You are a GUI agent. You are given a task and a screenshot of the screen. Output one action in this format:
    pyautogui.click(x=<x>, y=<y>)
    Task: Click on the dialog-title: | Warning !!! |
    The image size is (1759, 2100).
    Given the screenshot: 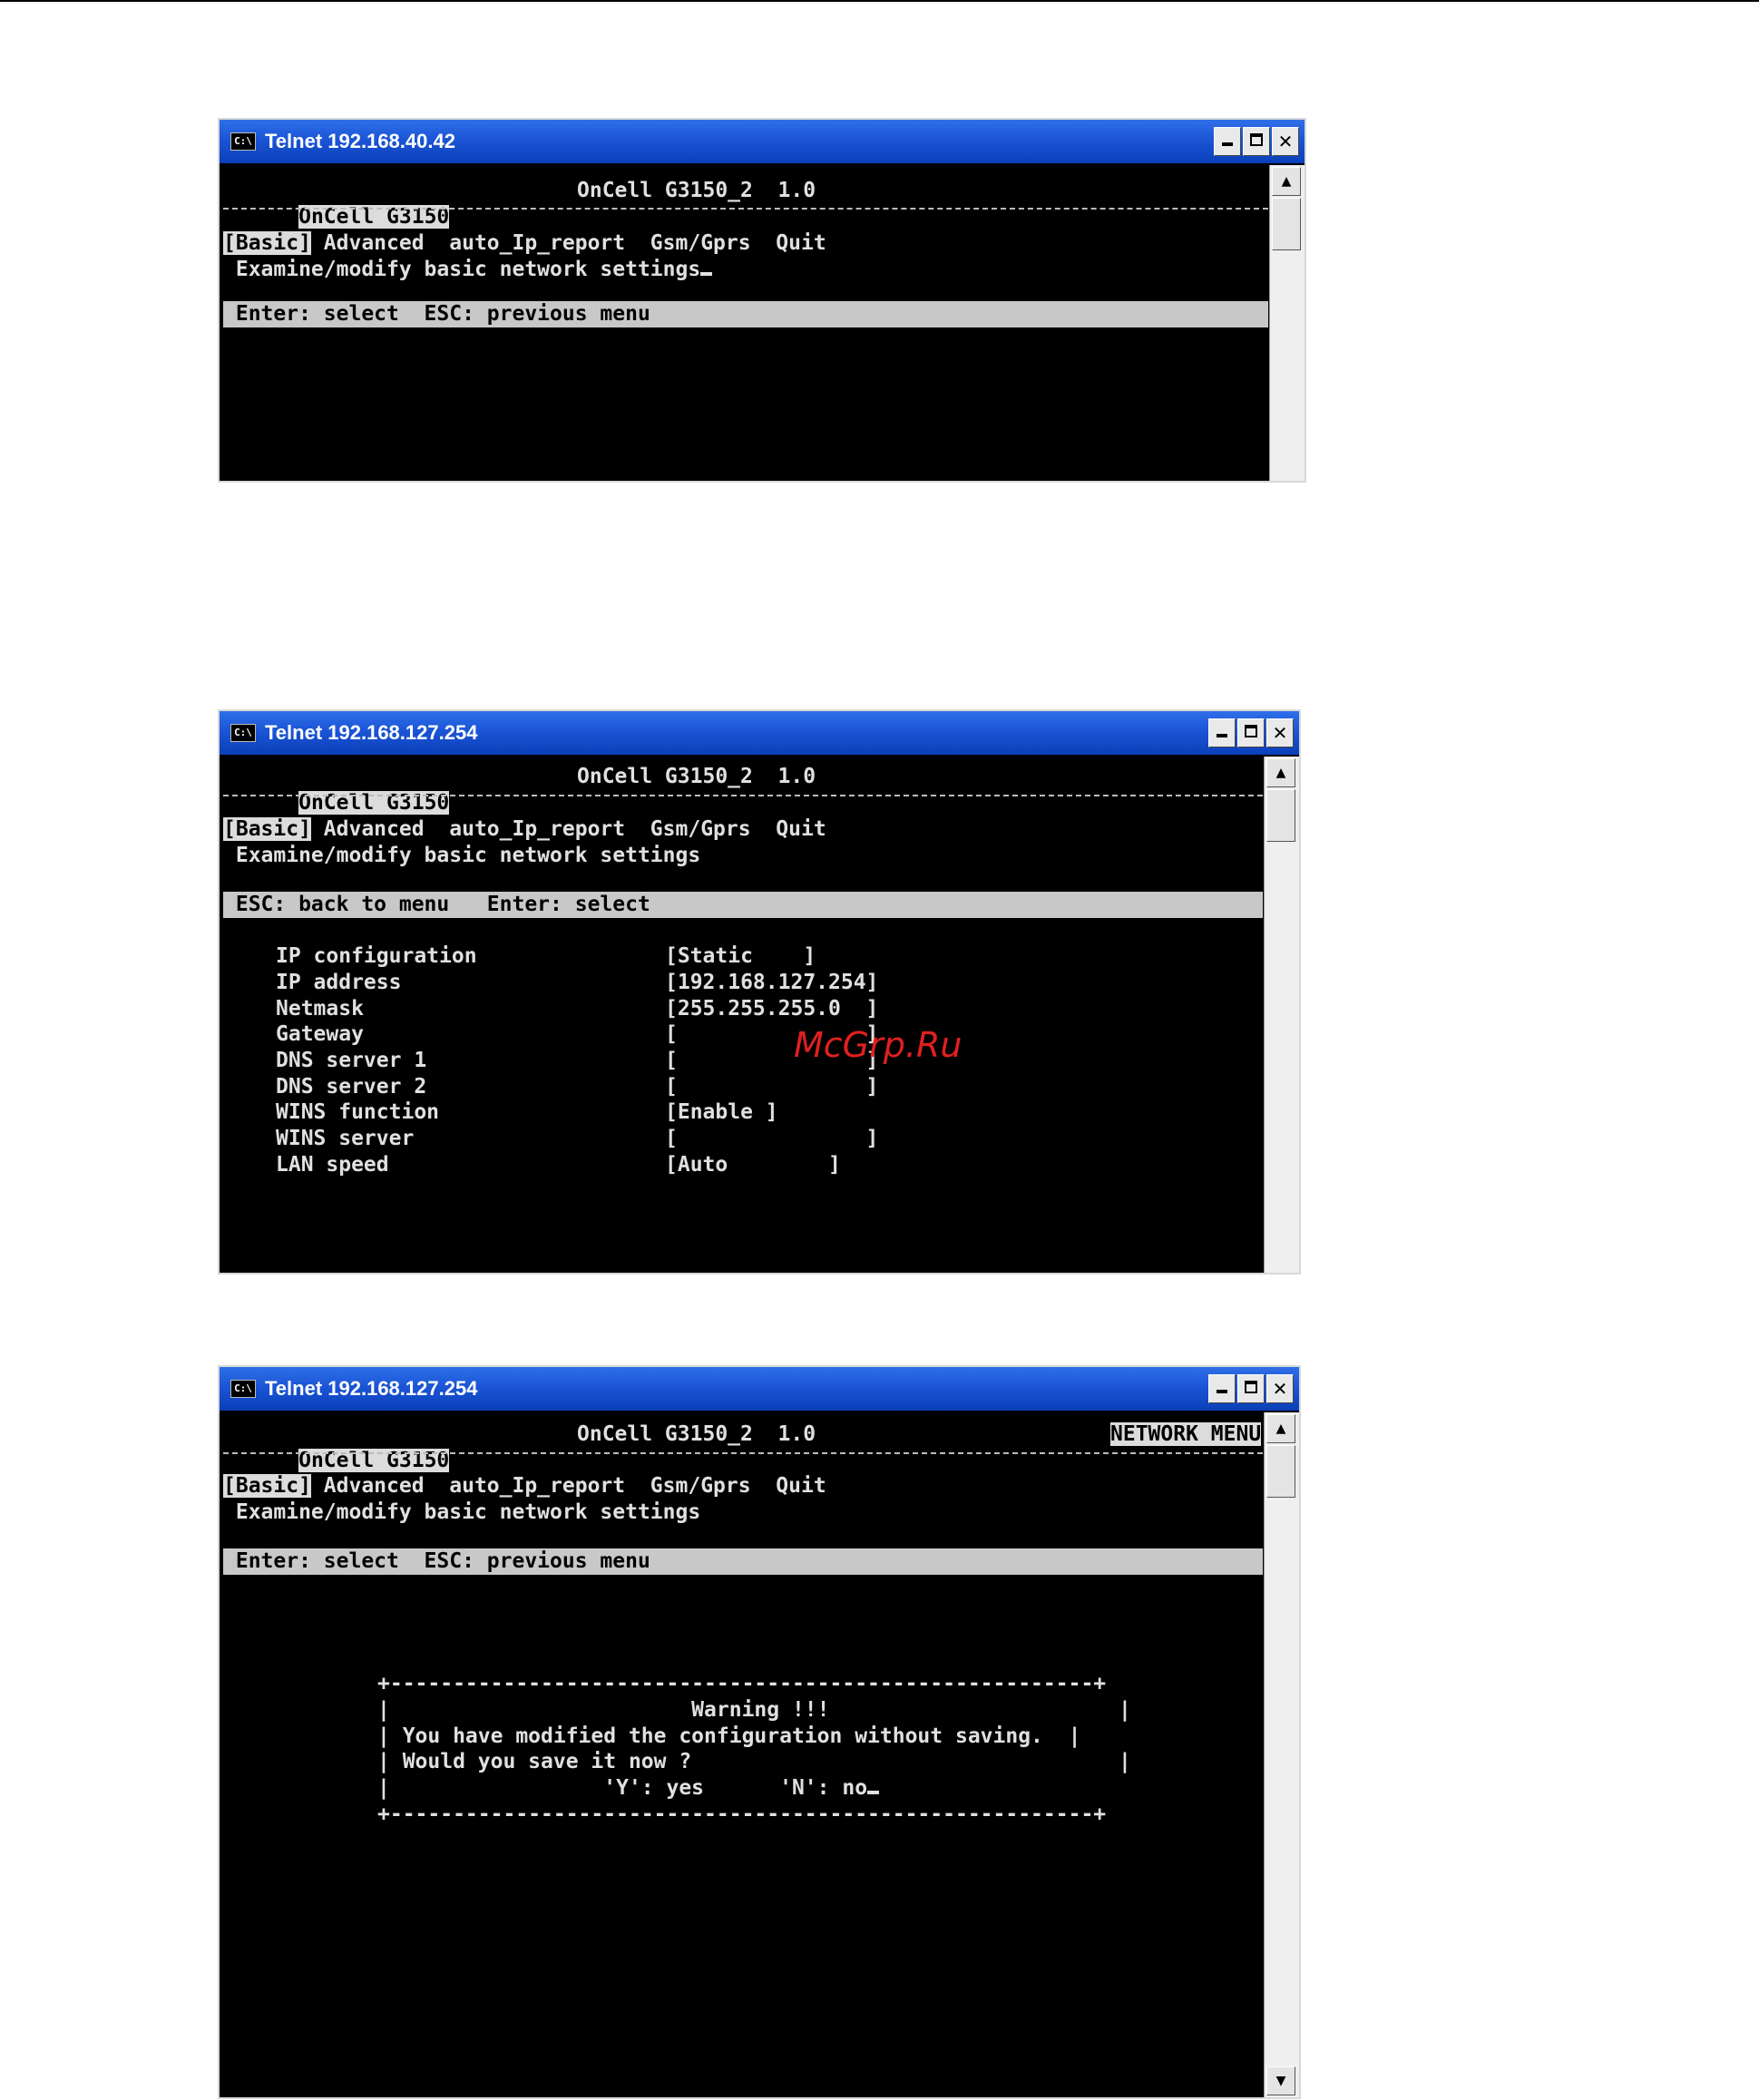 What is the action you would take?
    pyautogui.click(x=754, y=1710)
    